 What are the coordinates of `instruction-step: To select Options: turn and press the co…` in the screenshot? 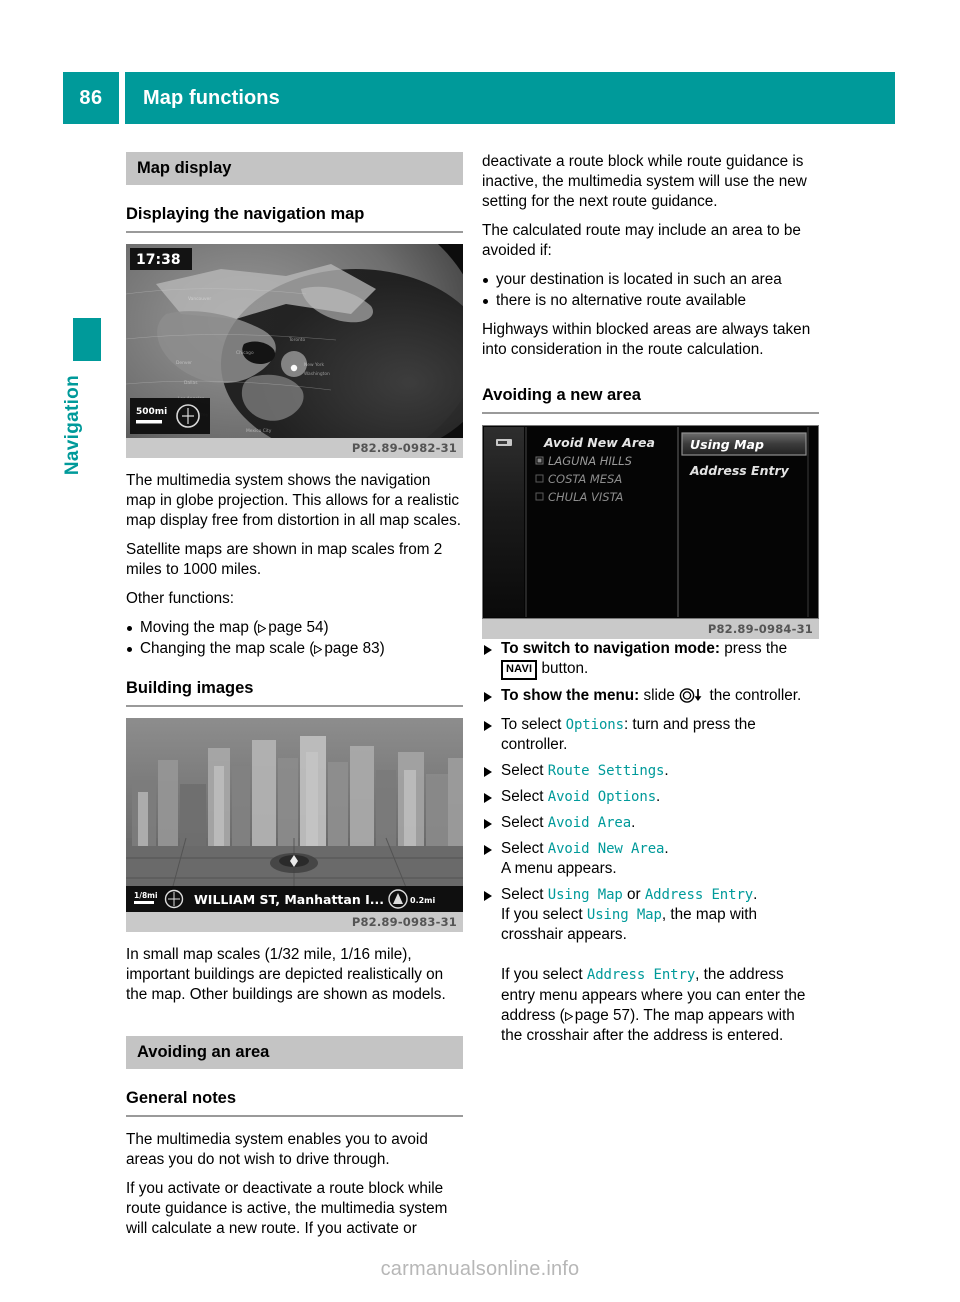 It's located at (650, 735).